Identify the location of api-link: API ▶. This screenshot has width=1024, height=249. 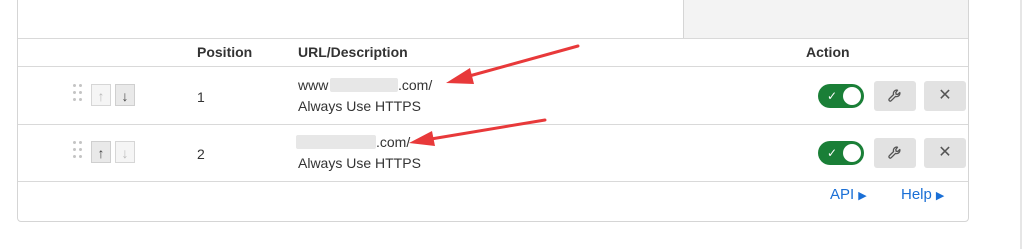
(848, 194).